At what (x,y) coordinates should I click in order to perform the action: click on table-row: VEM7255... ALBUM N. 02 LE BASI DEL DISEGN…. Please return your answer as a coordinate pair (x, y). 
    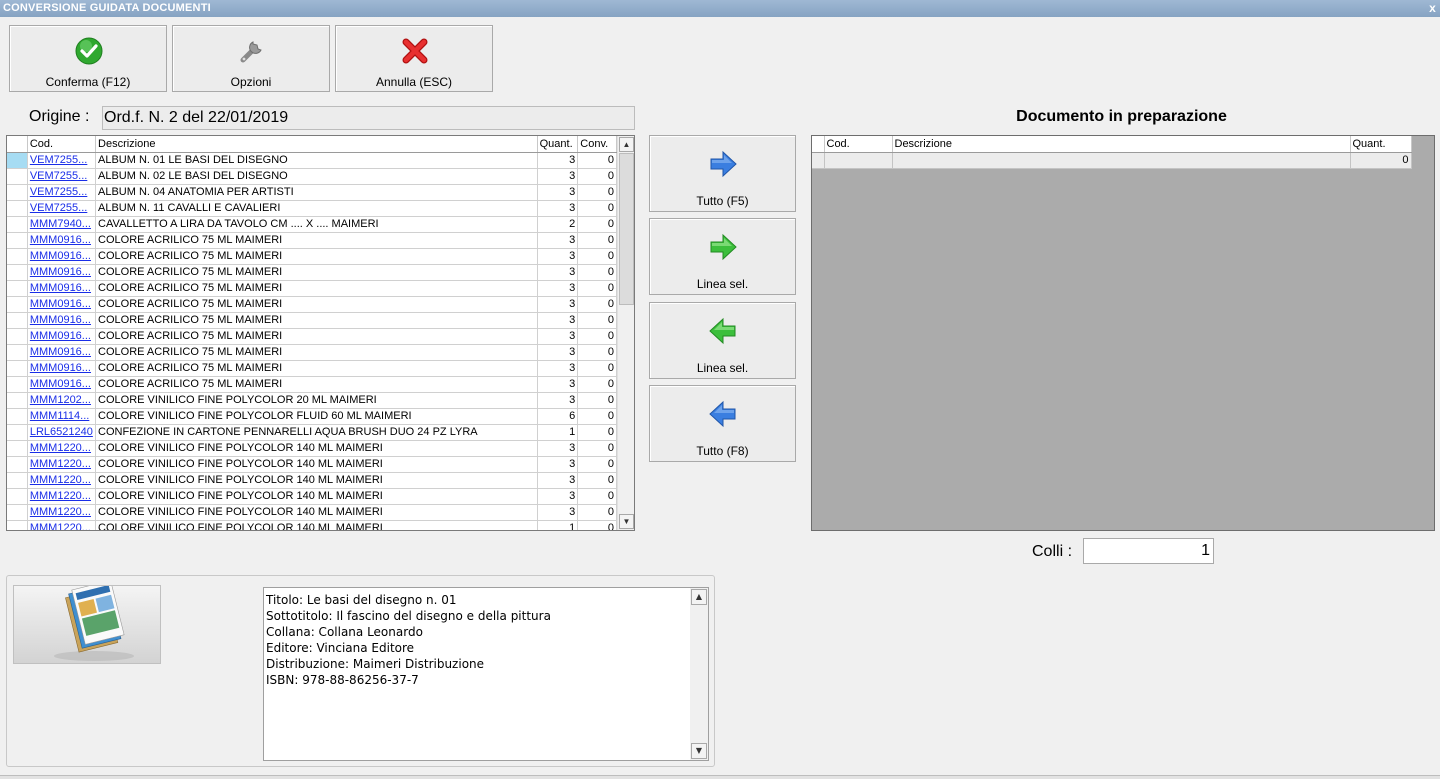
    Looking at the image, I should click on (312, 176).